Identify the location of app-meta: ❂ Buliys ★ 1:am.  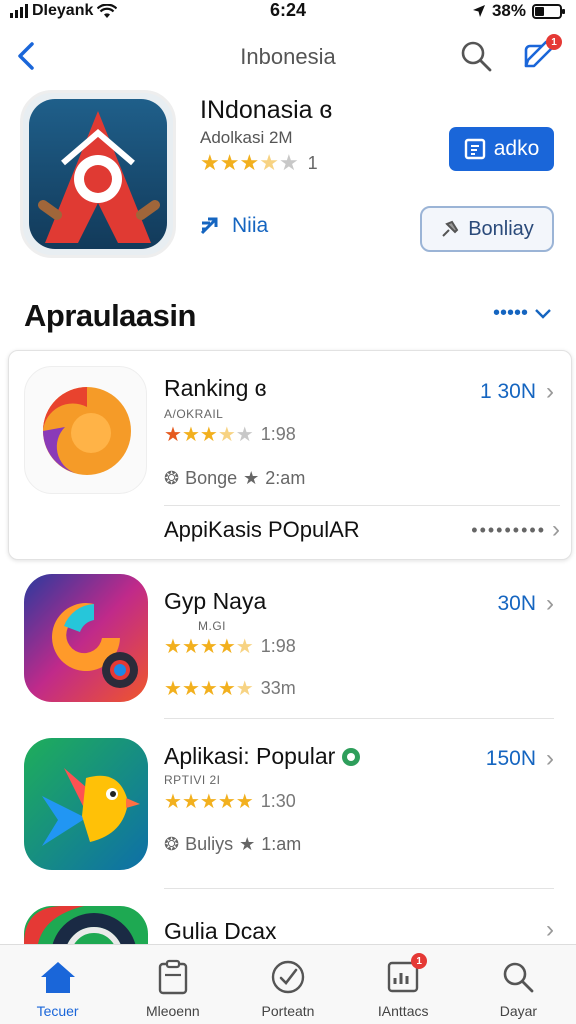
(232, 844).